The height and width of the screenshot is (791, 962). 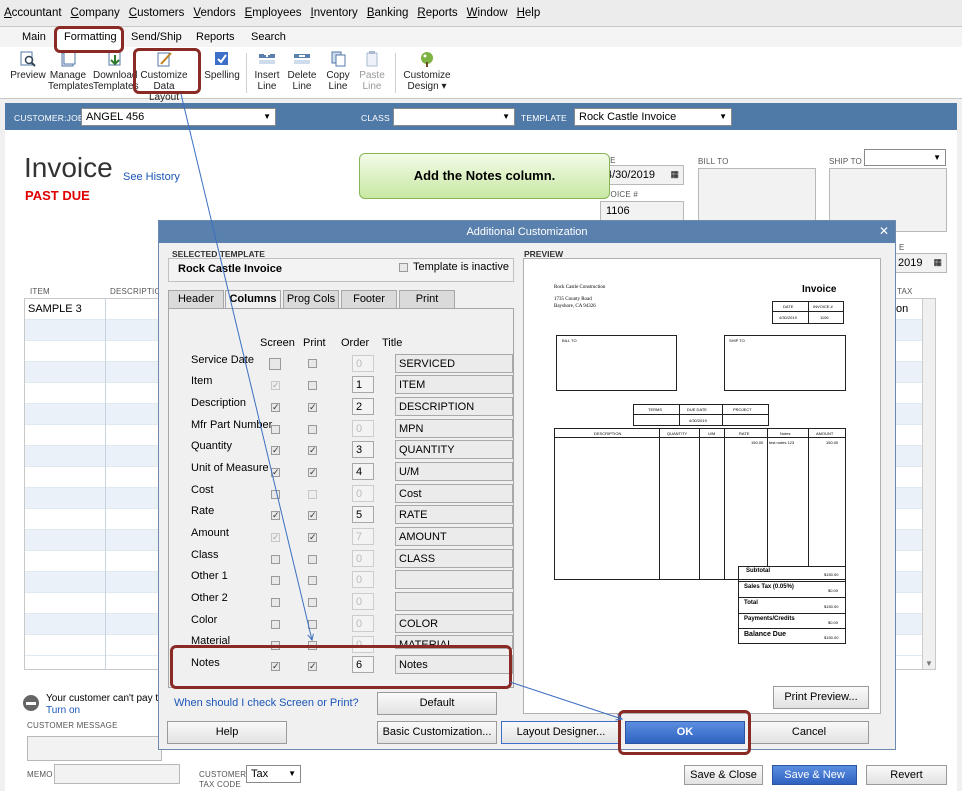 What do you see at coordinates (454, 471) in the screenshot?
I see `unit-of-measure-title: U/M` at bounding box center [454, 471].